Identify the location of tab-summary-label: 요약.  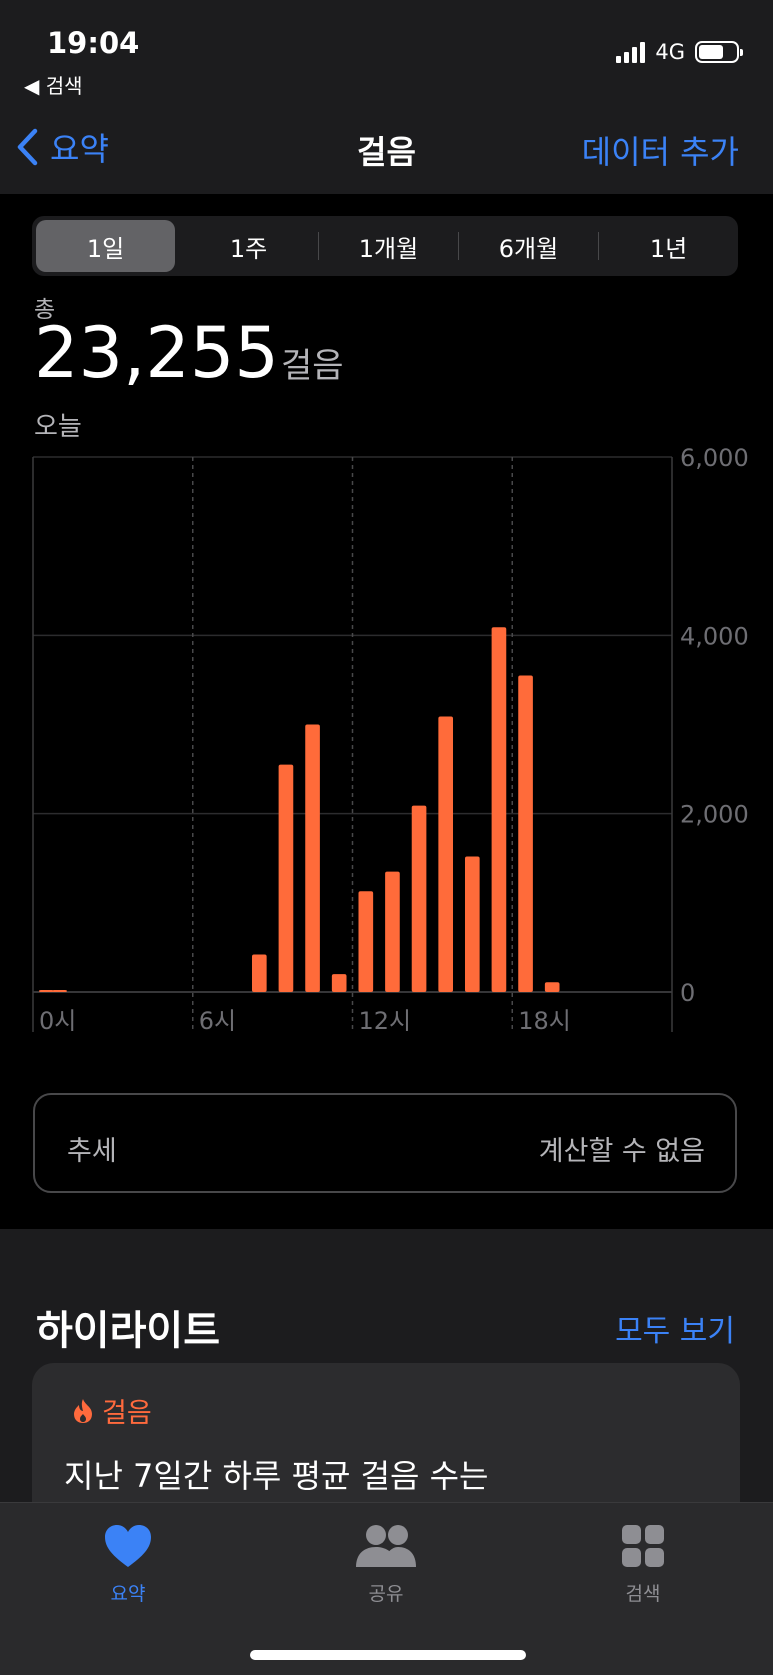
(128, 1594).